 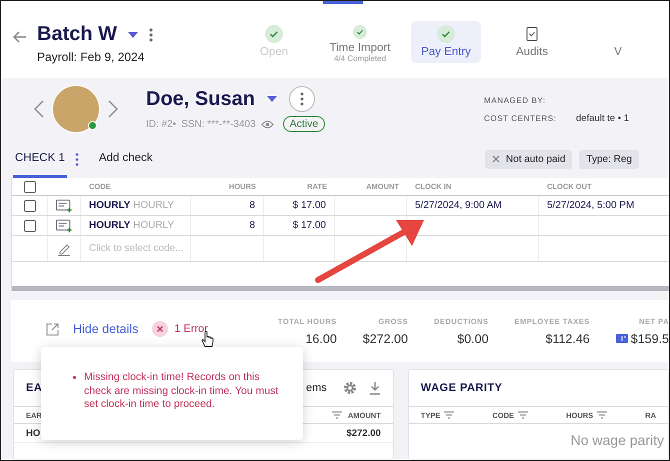 What do you see at coordinates (161, 124) in the screenshot?
I see `employee-id: ID: #2•` at bounding box center [161, 124].